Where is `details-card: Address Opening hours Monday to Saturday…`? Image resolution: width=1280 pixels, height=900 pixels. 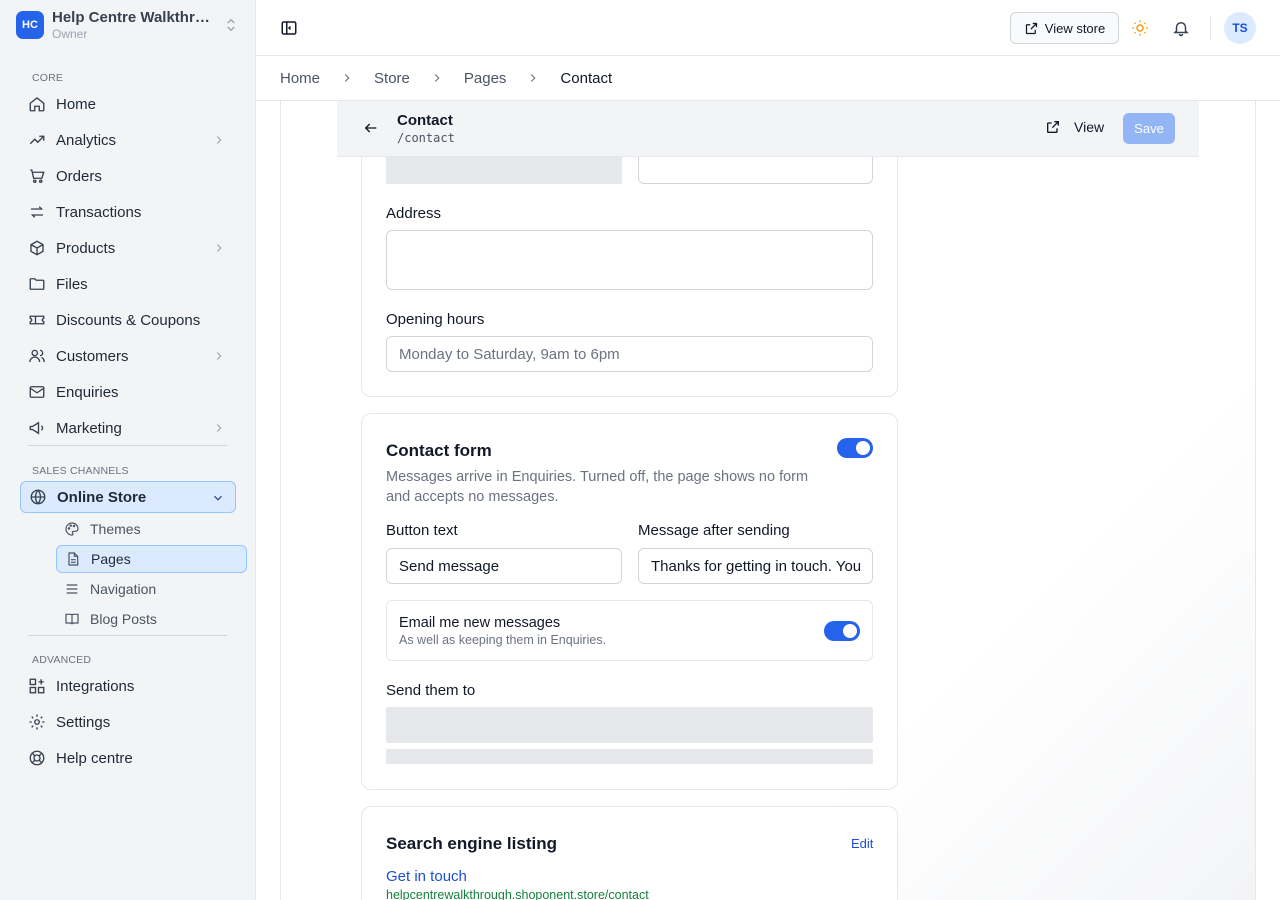 details-card: Address Opening hours Monday to Saturday… is located at coordinates (629, 258).